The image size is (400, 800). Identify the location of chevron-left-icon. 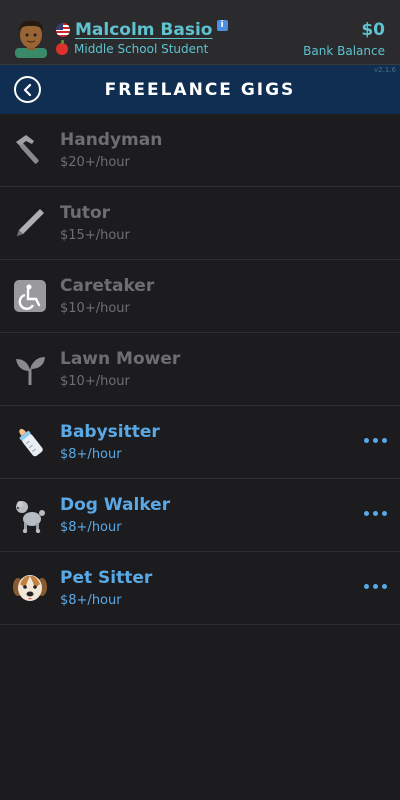
(27, 89).